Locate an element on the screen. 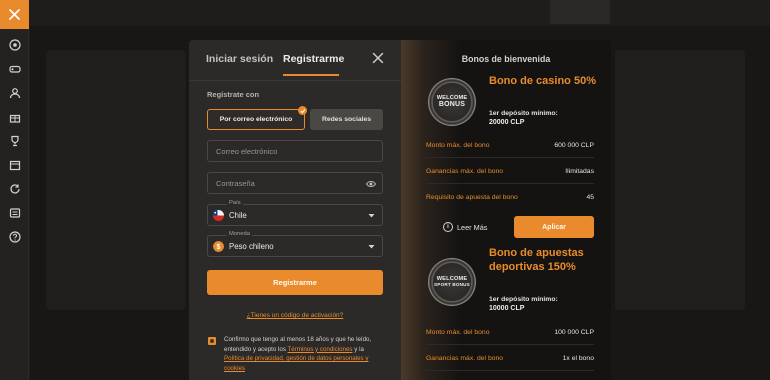  background-banner-right is located at coordinates (680, 180).